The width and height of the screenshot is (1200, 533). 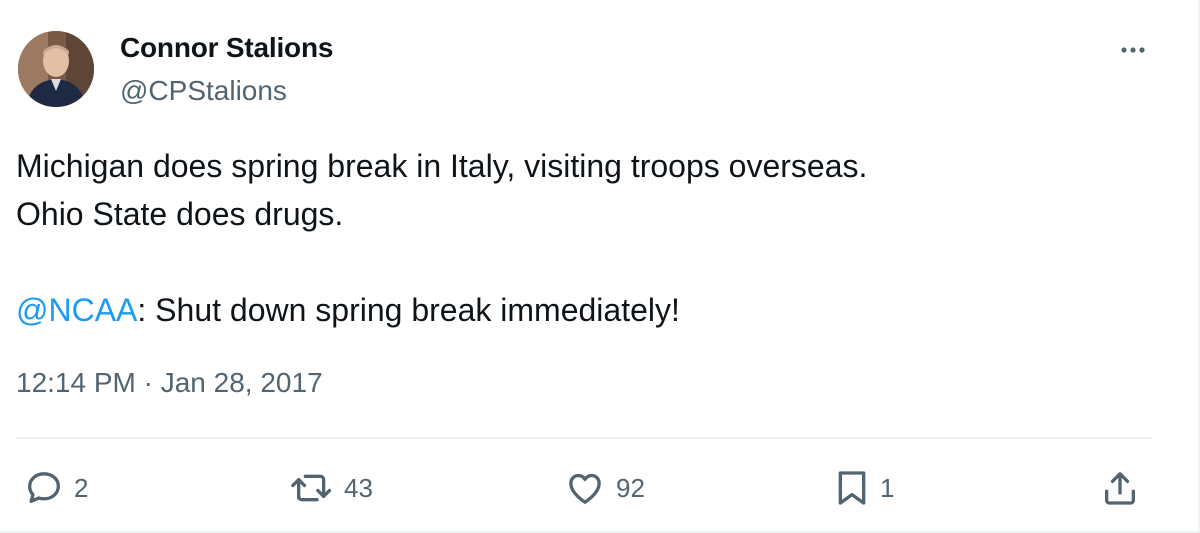 I want to click on author-display-name: Connor Stalions, so click(x=226, y=48).